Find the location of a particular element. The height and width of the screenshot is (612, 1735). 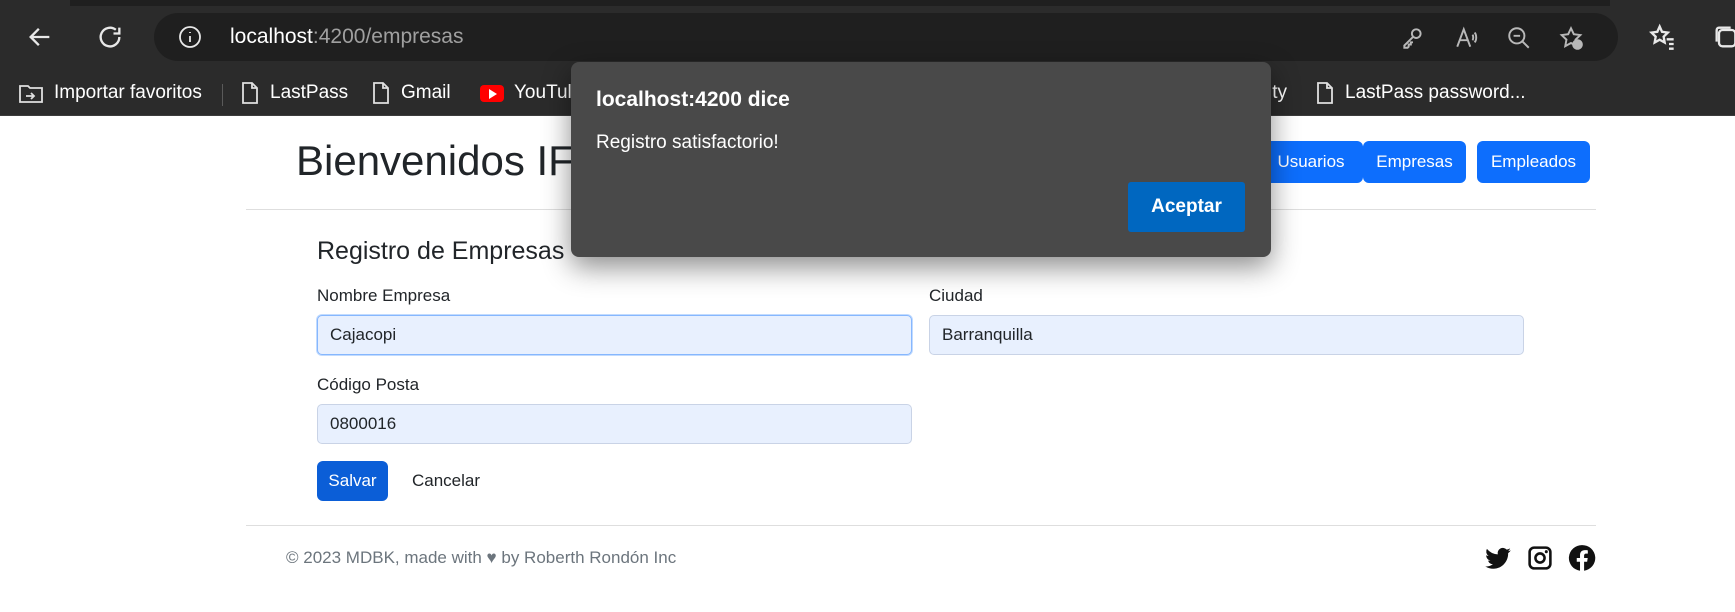

bookmark-youtube-label: YouTul is located at coordinates (543, 92).